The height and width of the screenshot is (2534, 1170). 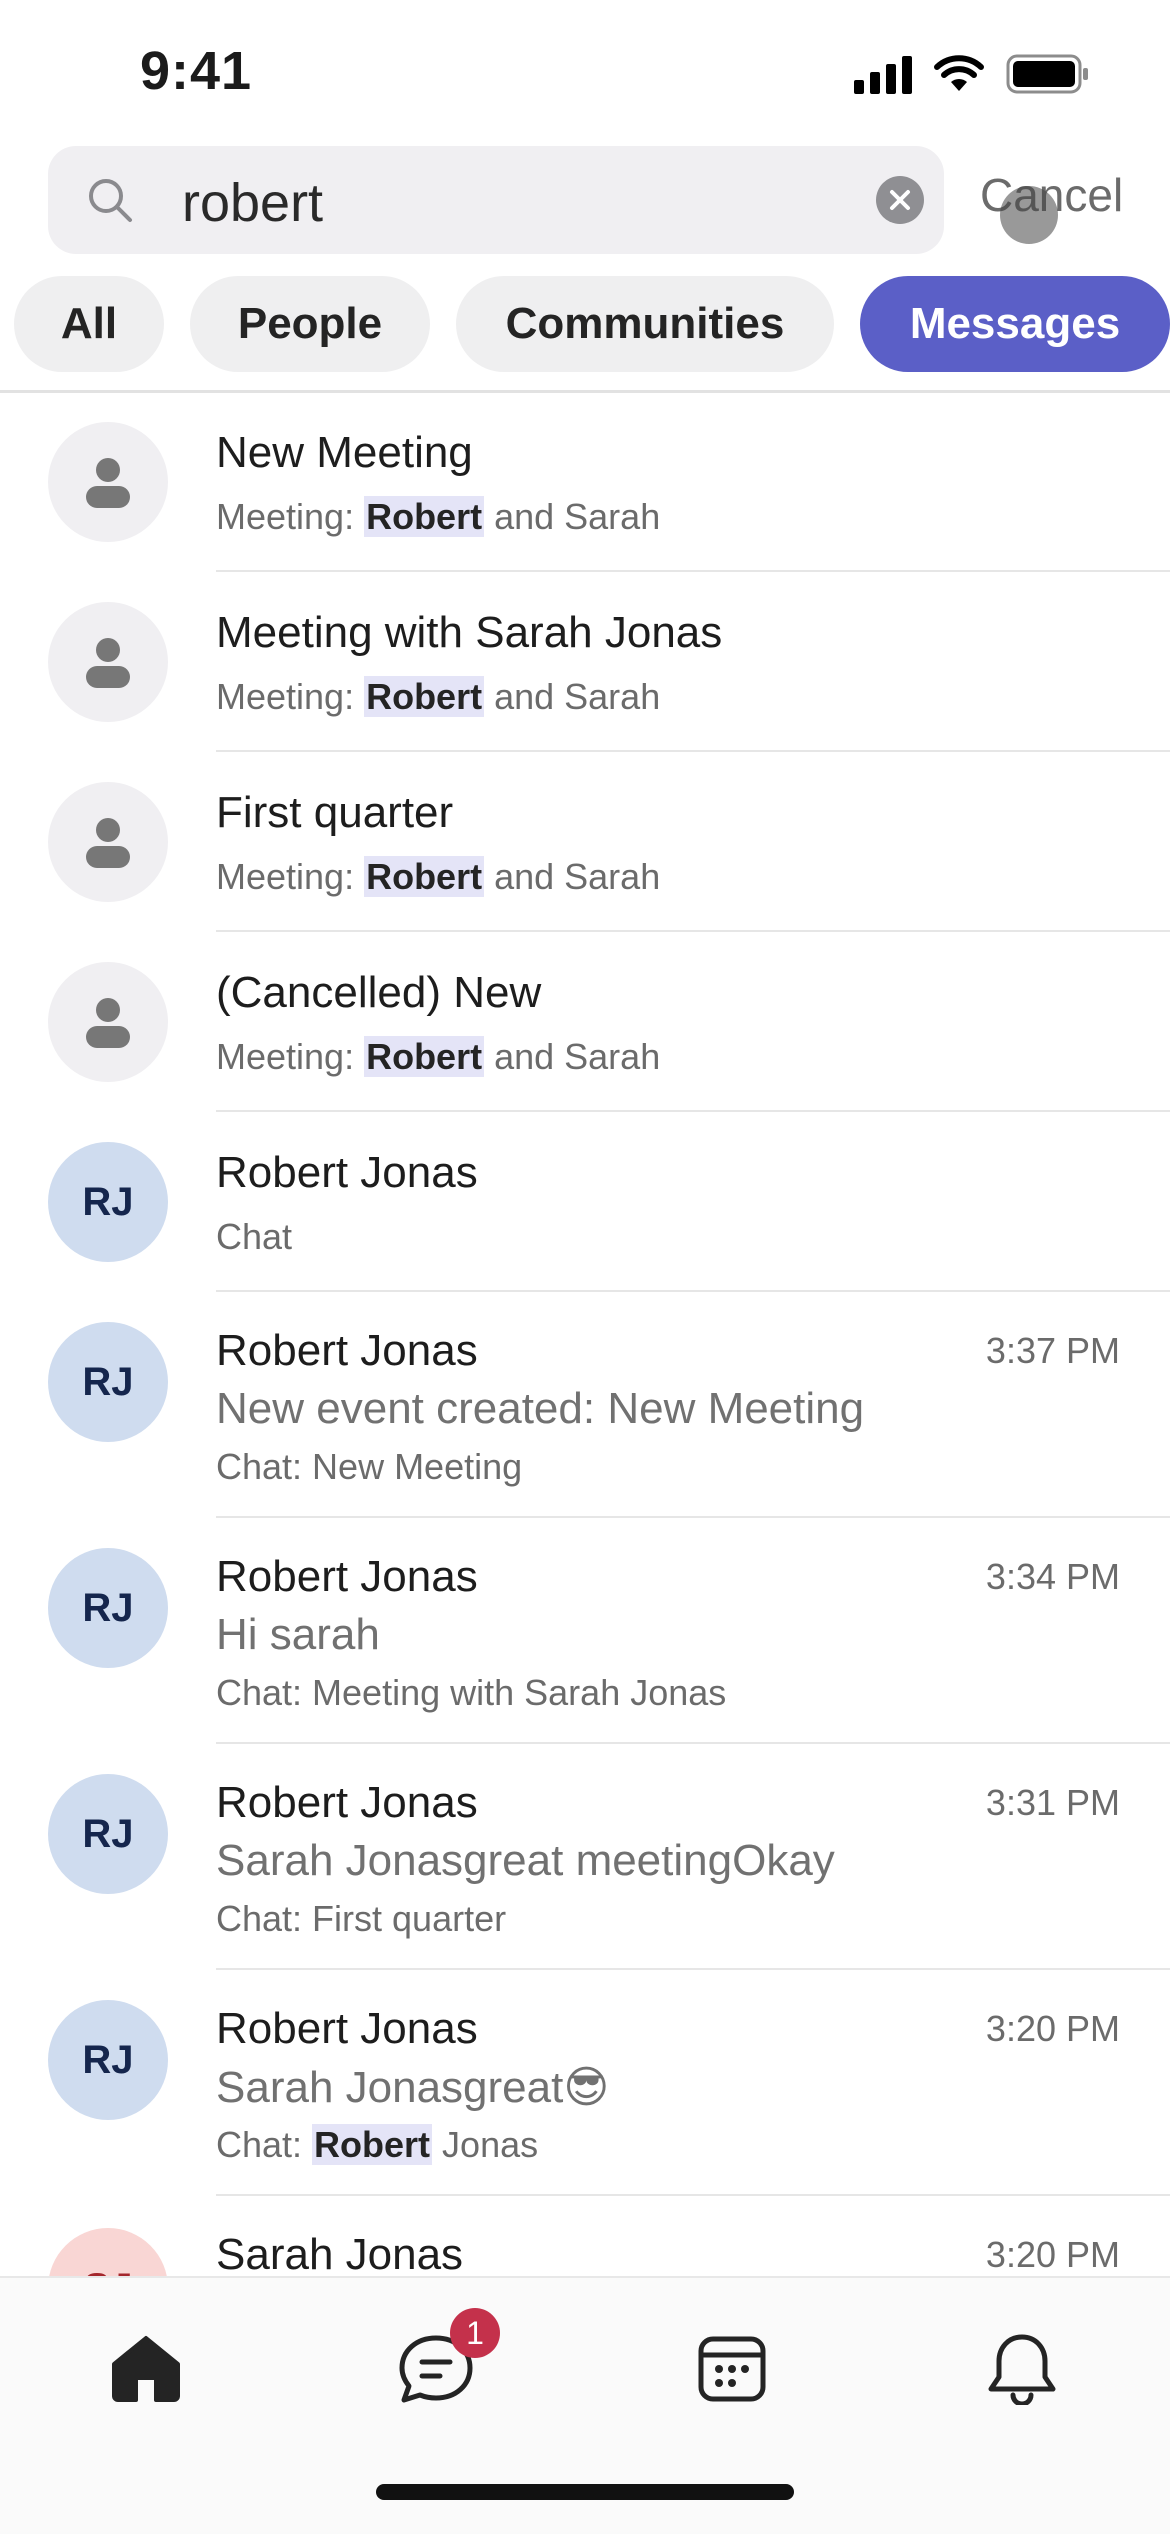 What do you see at coordinates (252, 203) in the screenshot?
I see `search-query: robert` at bounding box center [252, 203].